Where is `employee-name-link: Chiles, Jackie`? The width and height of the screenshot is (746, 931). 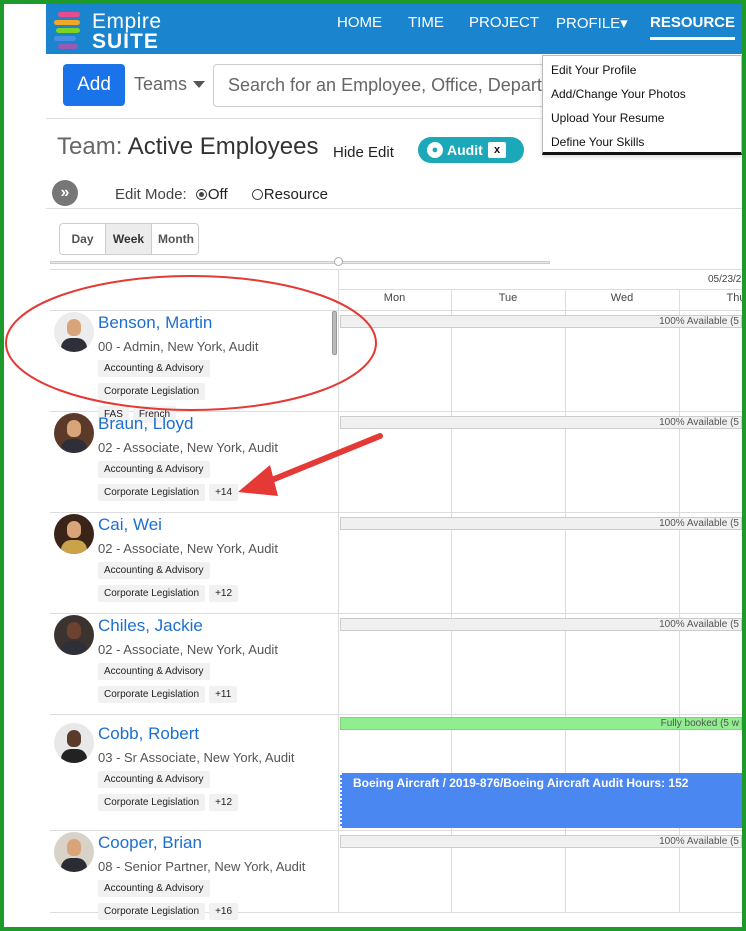 employee-name-link: Chiles, Jackie is located at coordinates (150, 626).